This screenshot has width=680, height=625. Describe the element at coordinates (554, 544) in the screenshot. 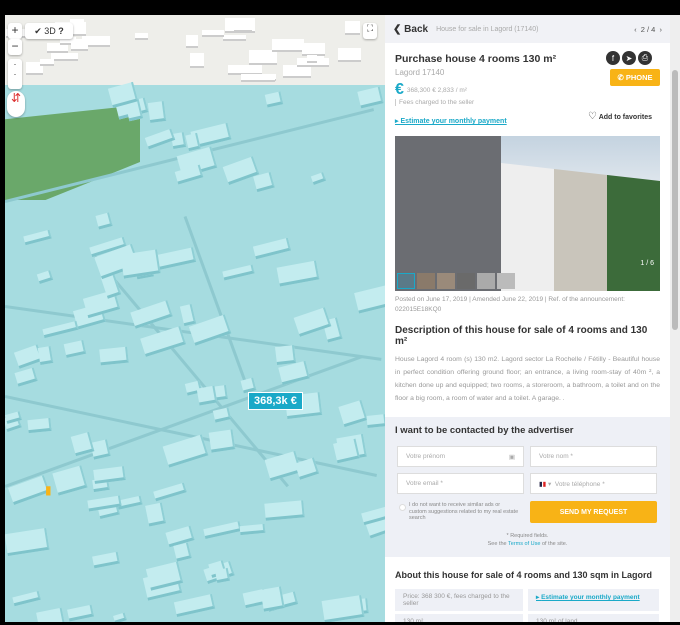

I see `terms-suffix: of the site.` at that location.